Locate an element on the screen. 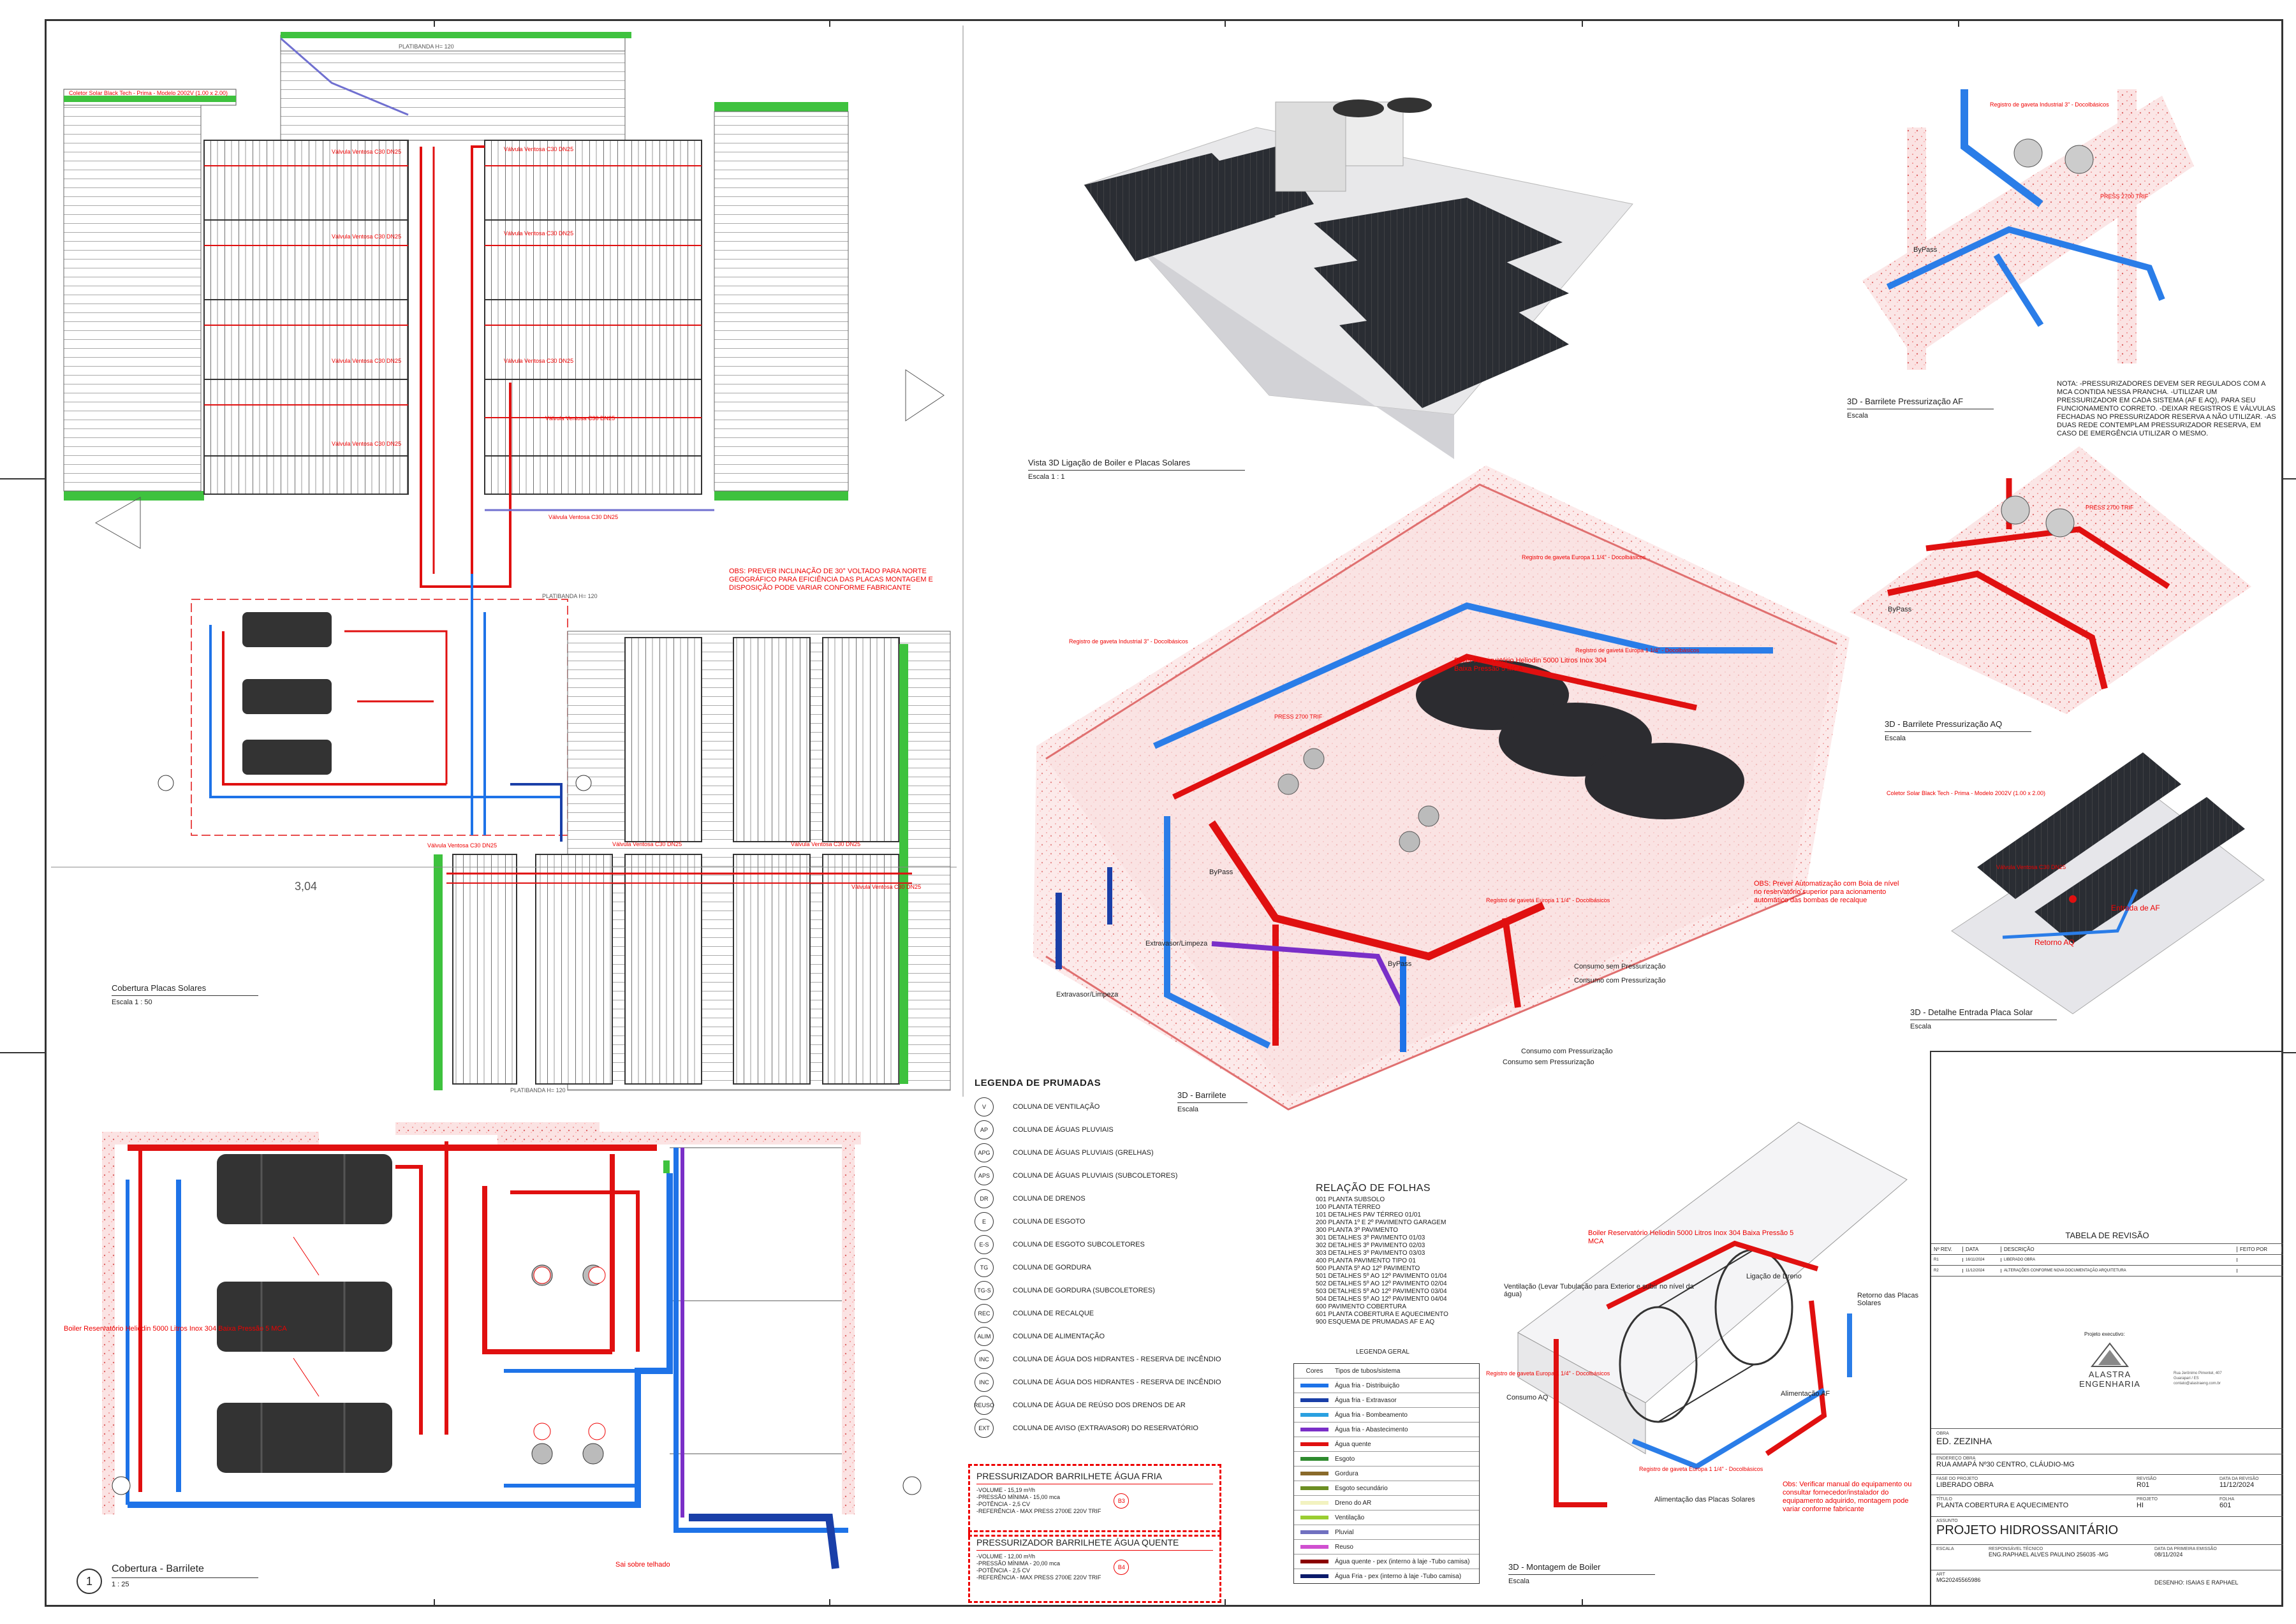  titulo-value: PLANTA COBERTURA E AQUECIMENTO is located at coordinates (2002, 1505).